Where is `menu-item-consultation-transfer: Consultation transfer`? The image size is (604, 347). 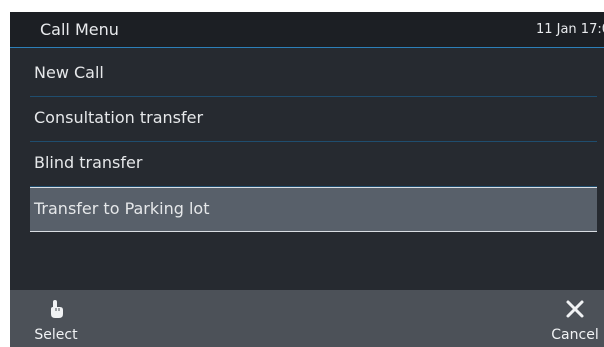 menu-item-consultation-transfer: Consultation transfer is located at coordinates (313, 119).